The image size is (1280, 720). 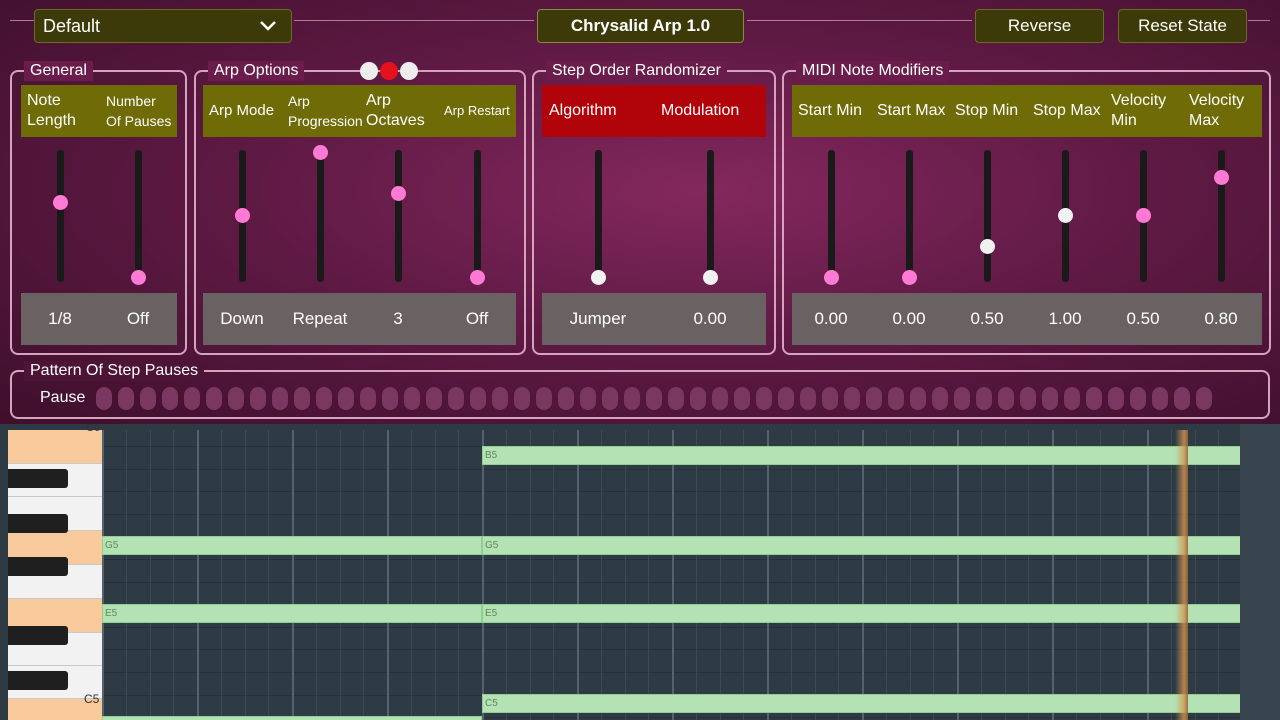 What do you see at coordinates (1065, 215) in the screenshot?
I see `slider-knob-stop-max` at bounding box center [1065, 215].